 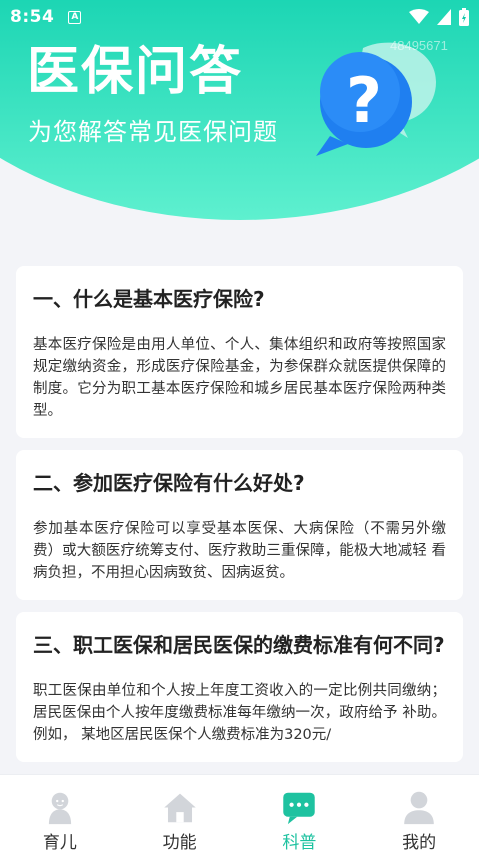 I want to click on faq-question: 三、职工医保和居民医保的缴费标准有何不同?, so click(x=239, y=645).